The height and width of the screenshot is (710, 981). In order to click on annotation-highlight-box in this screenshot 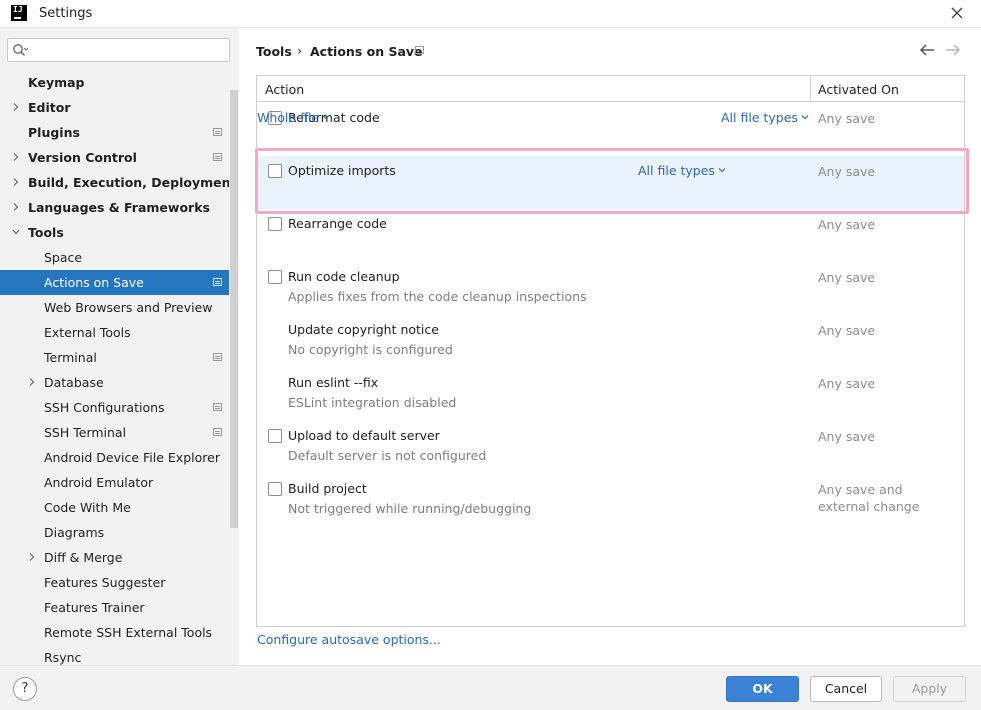, I will do `click(612, 181)`.